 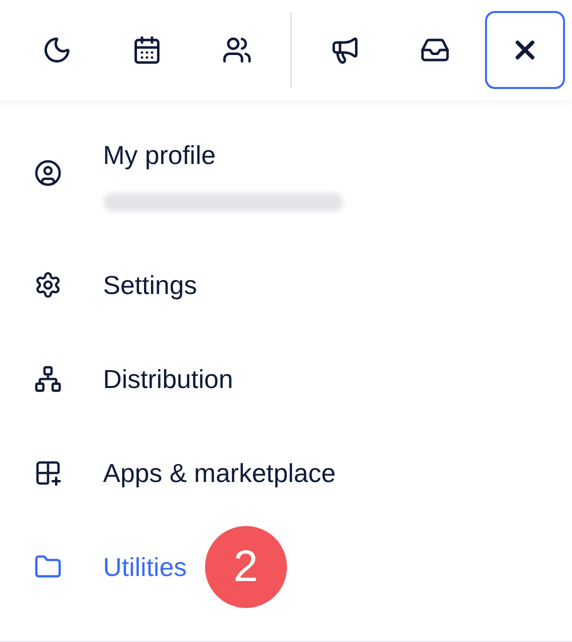 I want to click on users-icon, so click(x=237, y=50).